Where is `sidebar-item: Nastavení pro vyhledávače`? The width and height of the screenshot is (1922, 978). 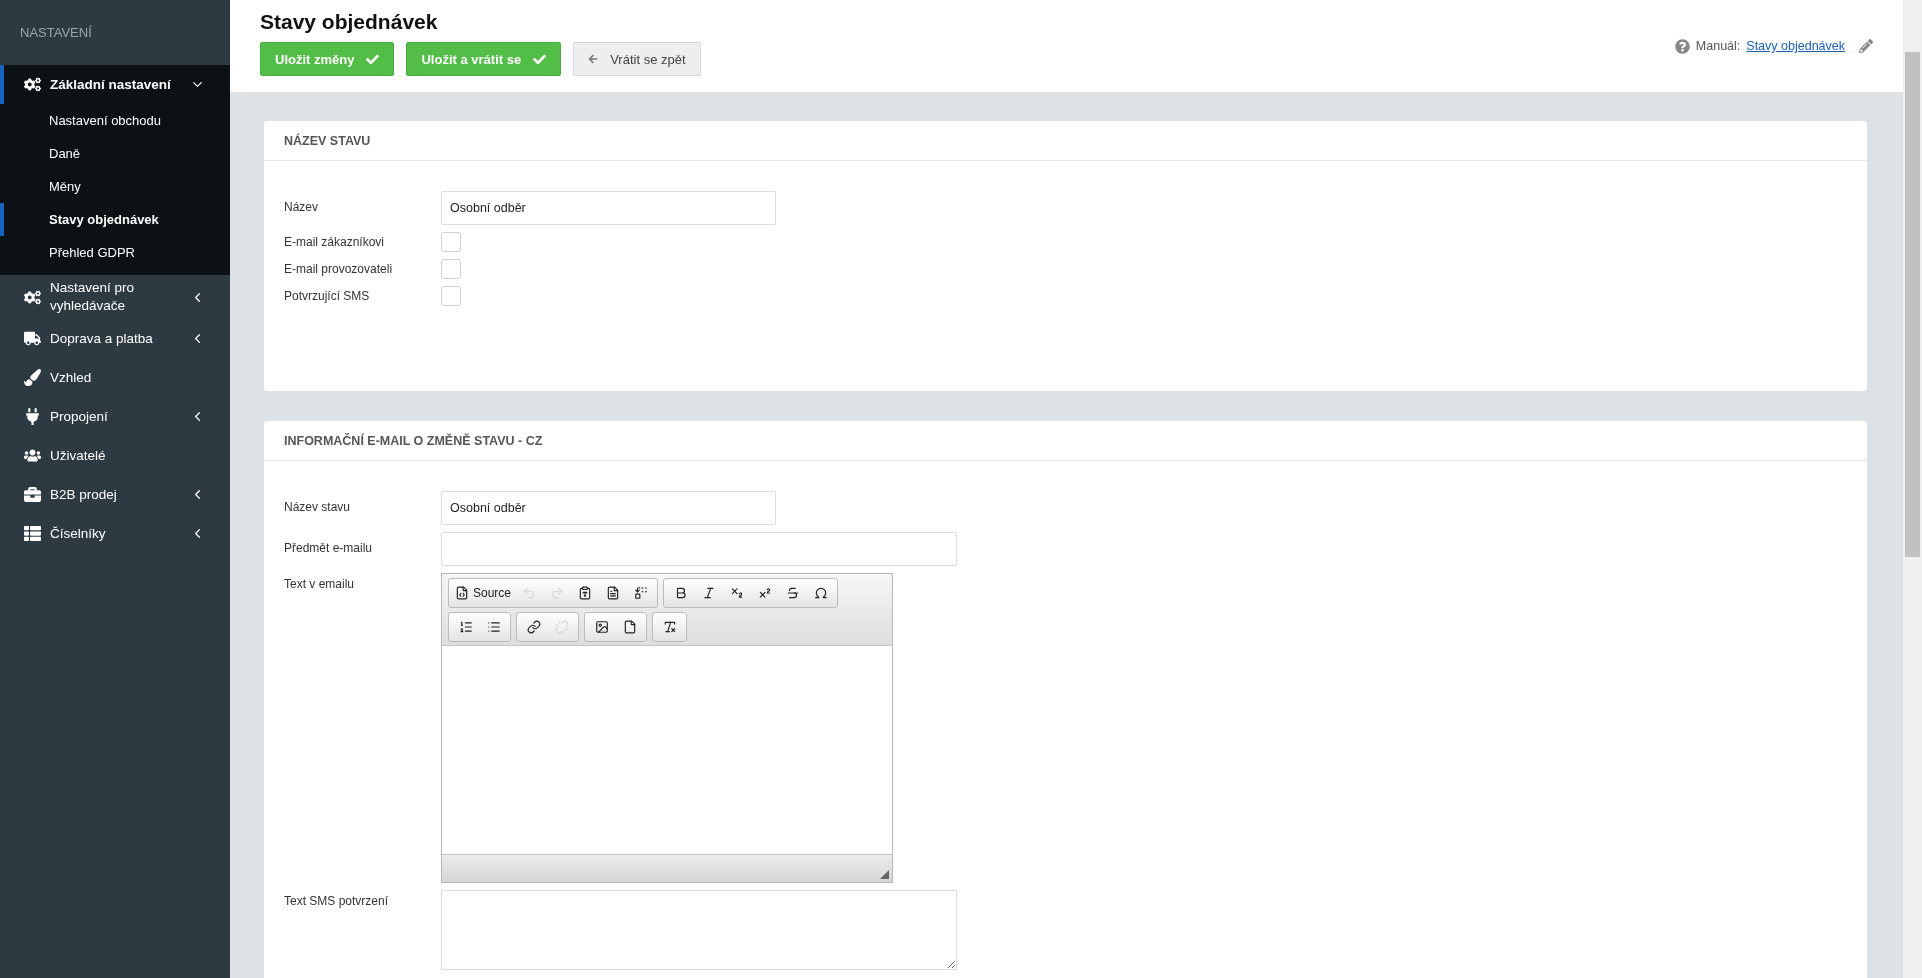 sidebar-item: Nastavení pro vyhledávače is located at coordinates (115, 297).